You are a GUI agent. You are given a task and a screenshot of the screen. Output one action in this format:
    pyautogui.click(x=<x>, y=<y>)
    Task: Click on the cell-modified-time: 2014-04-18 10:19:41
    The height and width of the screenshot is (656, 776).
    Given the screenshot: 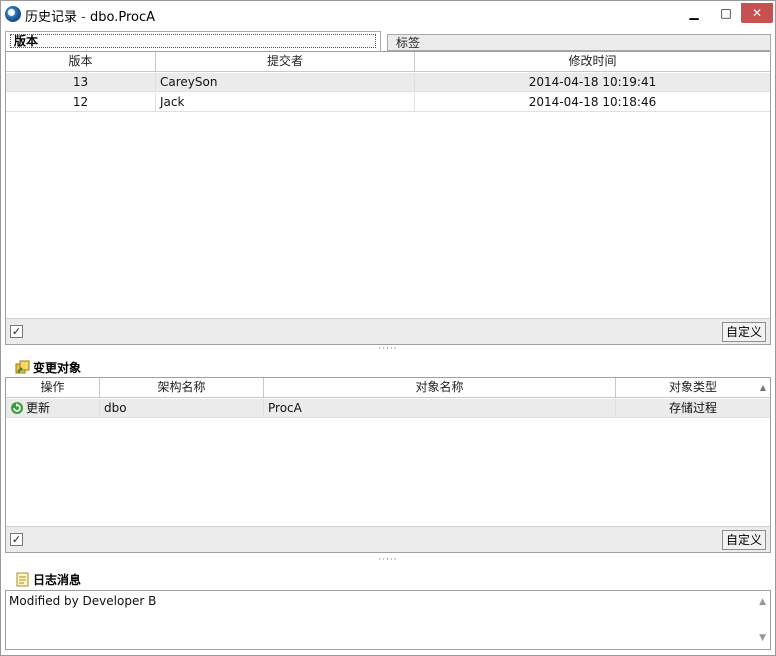 What is the action you would take?
    pyautogui.click(x=592, y=82)
    